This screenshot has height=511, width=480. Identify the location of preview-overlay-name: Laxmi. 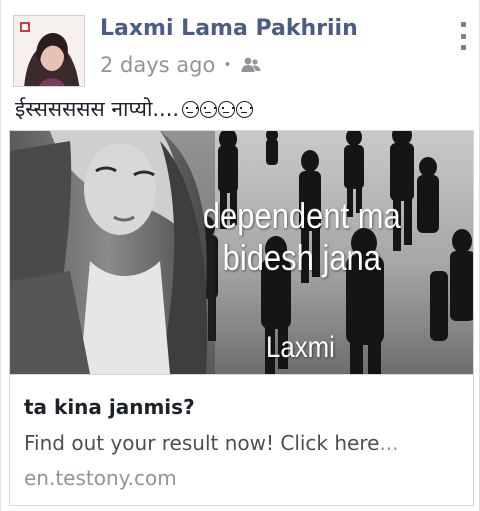
(300, 347).